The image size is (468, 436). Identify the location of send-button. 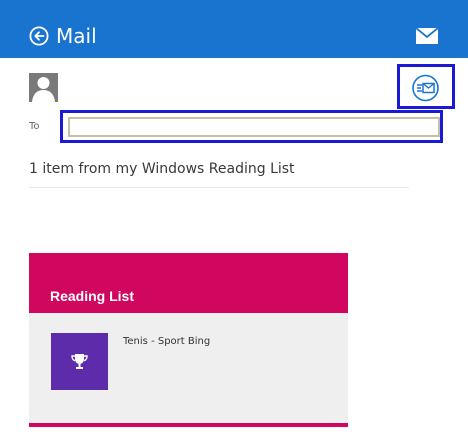
(426, 86).